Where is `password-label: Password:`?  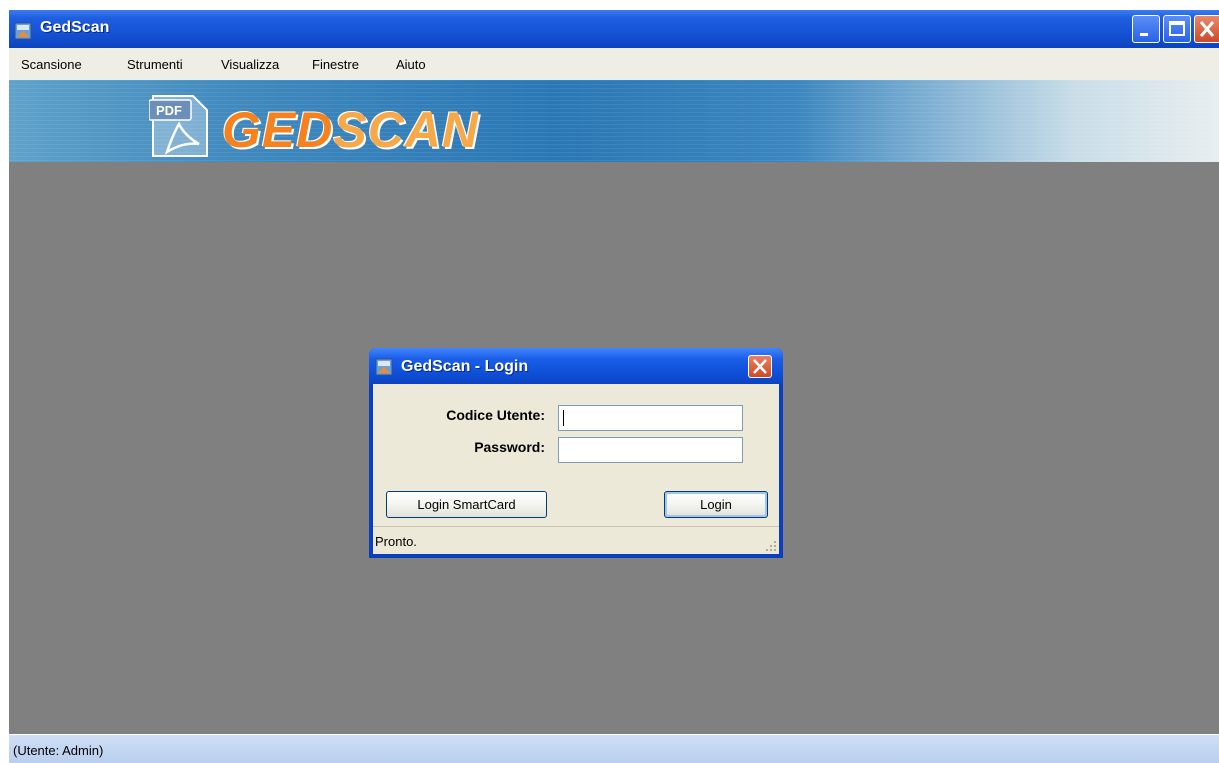 password-label: Password: is located at coordinates (509, 447).